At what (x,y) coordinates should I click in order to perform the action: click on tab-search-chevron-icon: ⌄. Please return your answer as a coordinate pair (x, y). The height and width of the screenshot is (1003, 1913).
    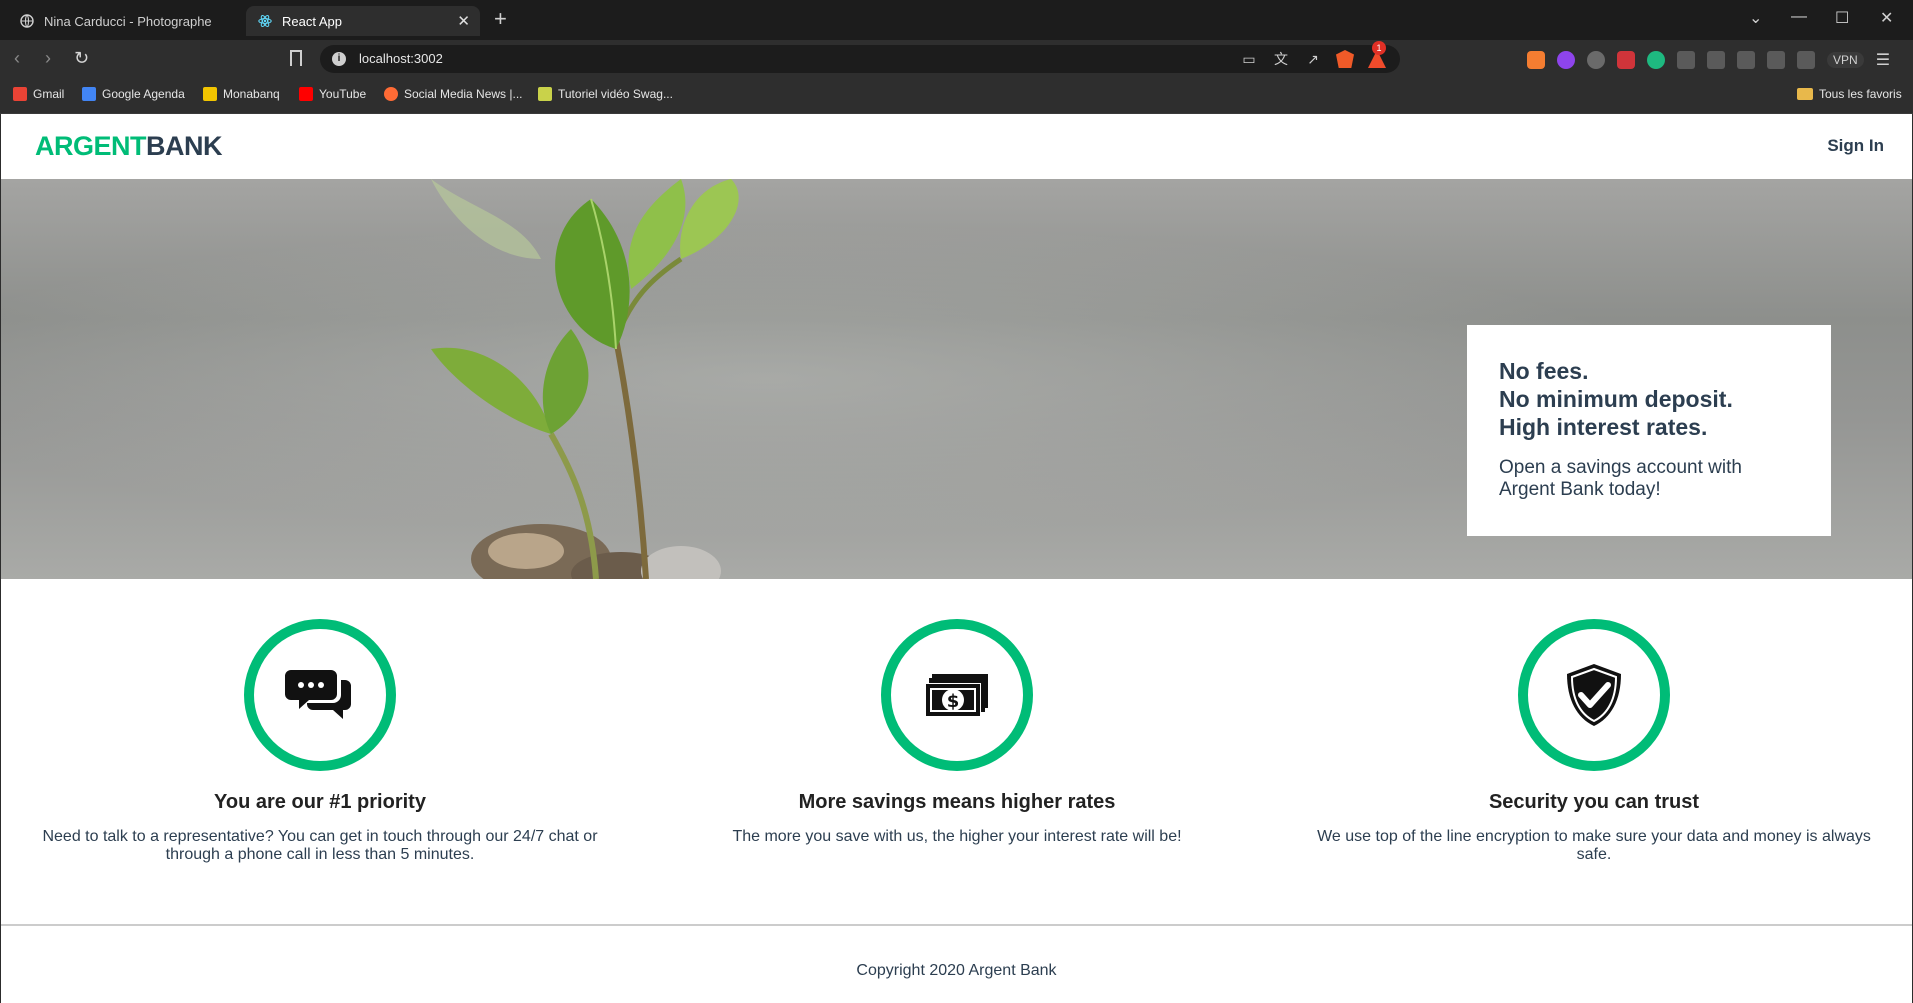
    Looking at the image, I should click on (1755, 18).